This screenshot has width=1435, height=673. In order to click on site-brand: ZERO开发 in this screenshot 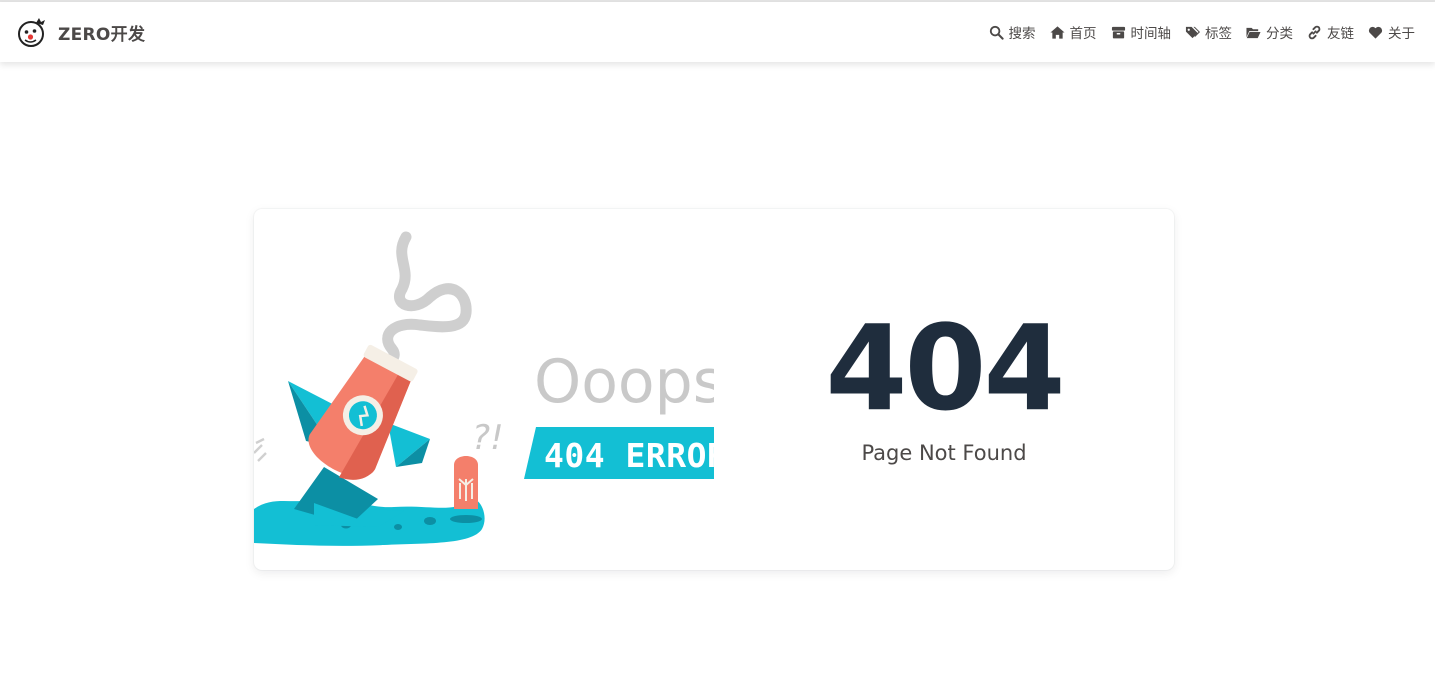, I will do `click(80, 32)`.